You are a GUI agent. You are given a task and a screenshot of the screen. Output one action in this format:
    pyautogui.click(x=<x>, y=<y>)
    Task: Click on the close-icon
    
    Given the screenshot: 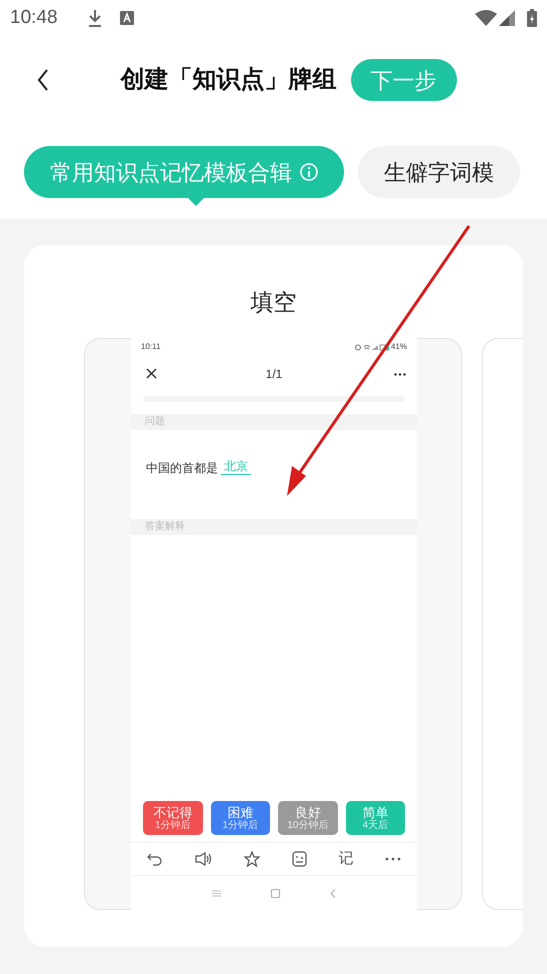 What is the action you would take?
    pyautogui.click(x=151, y=373)
    